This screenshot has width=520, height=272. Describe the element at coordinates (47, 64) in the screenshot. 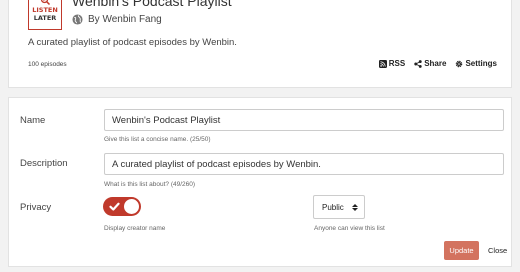

I see `episode-count: 100 episodes` at that location.